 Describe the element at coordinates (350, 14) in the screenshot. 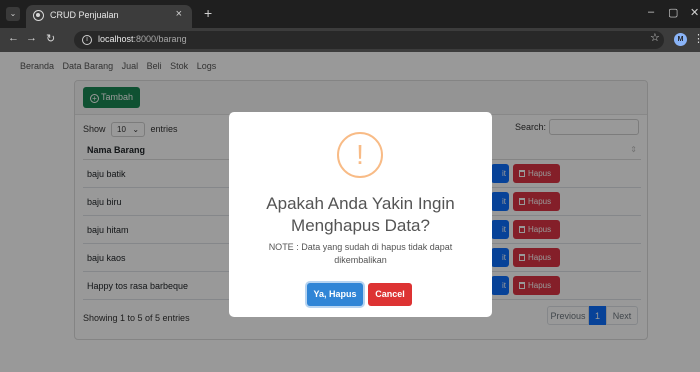

I see `browser-tabstrip: ⌄ CRUD Penjualan × + – ▢ ✕` at that location.